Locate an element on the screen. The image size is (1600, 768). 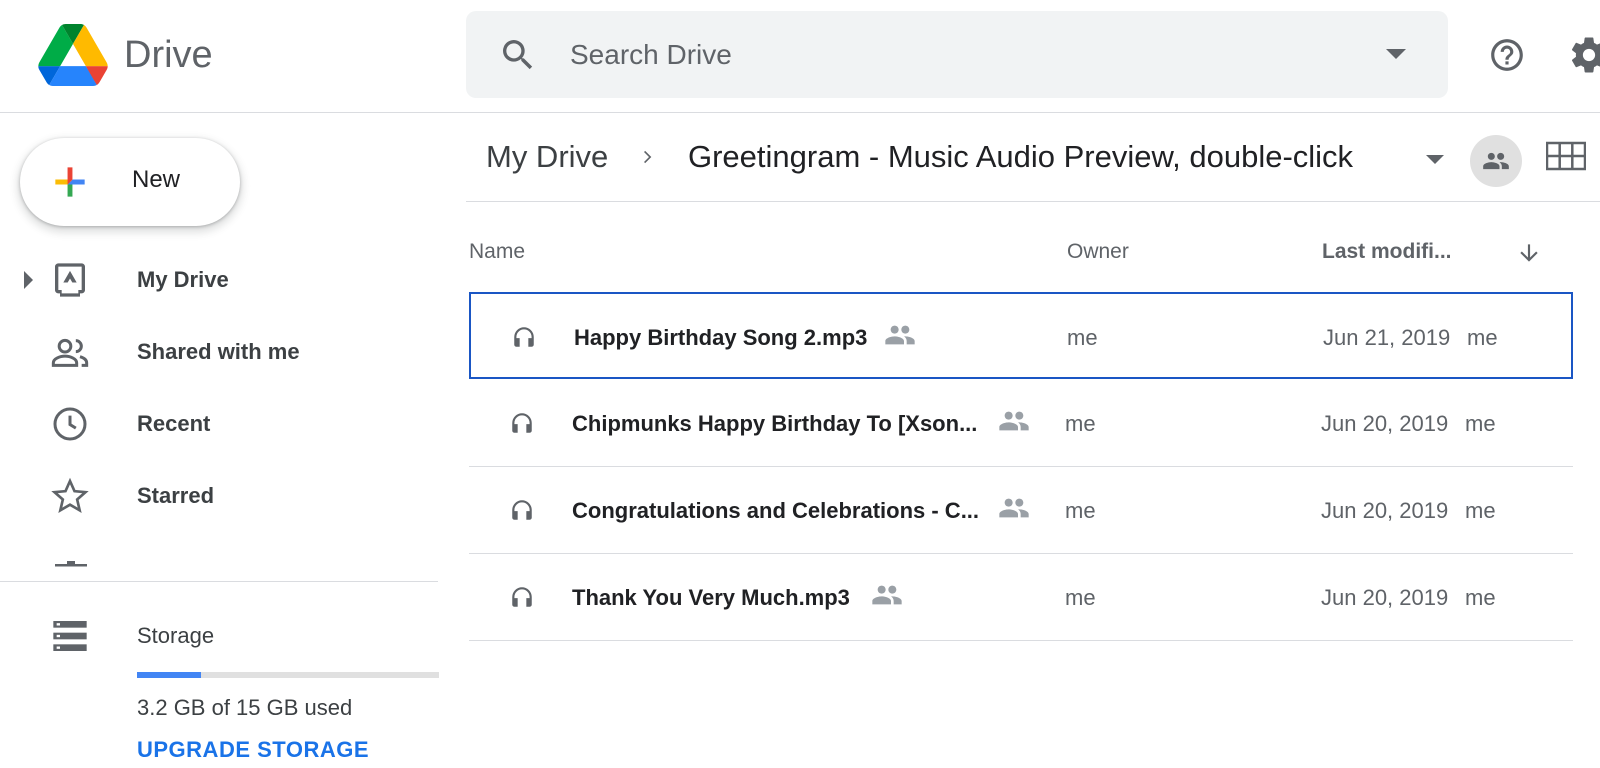
sidebar-item-my-drive: My Drive is located at coordinates (219, 280).